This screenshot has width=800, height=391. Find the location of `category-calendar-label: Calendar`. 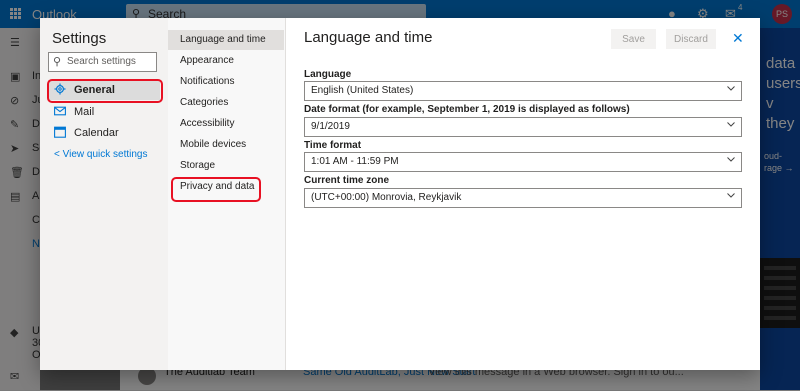

category-calendar-label: Calendar is located at coordinates (96, 133).